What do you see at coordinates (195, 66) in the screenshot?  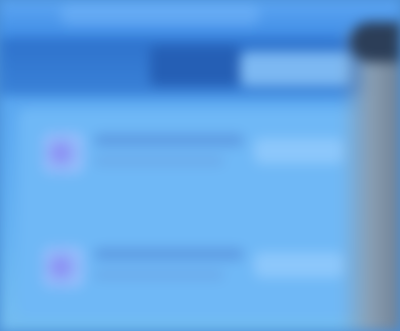 I see `toolbar-button` at bounding box center [195, 66].